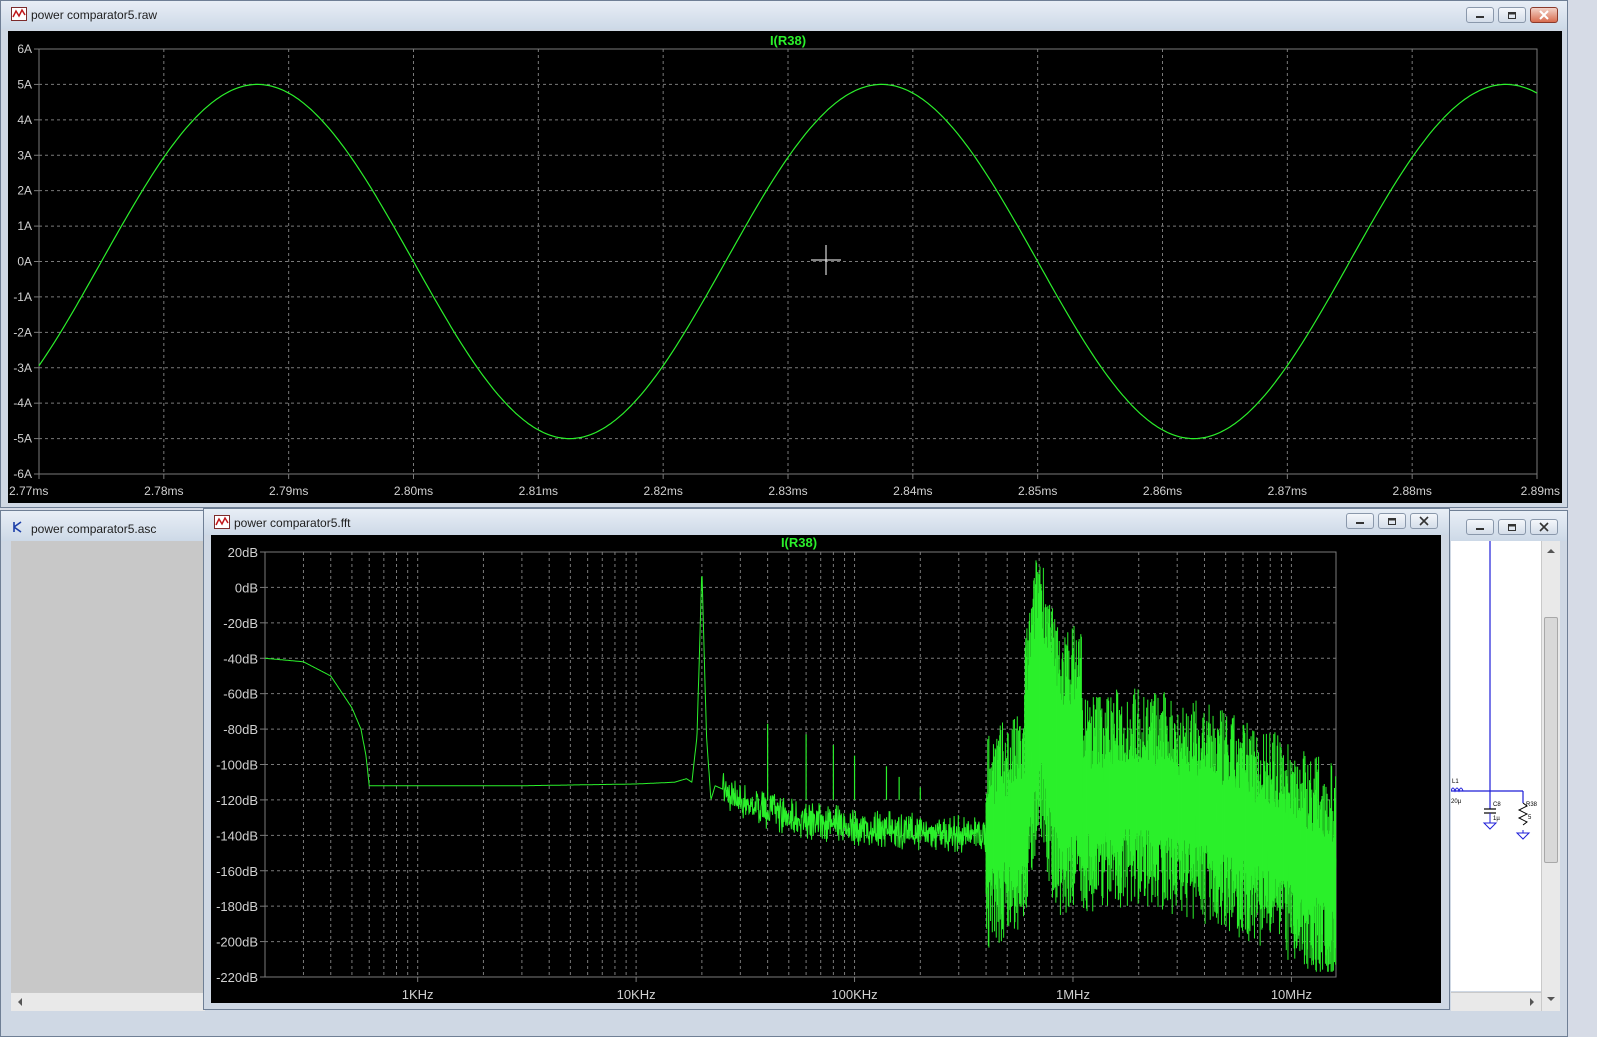  Describe the element at coordinates (413, 491) in the screenshot. I see `x-tick-label: 2.80ms` at that location.